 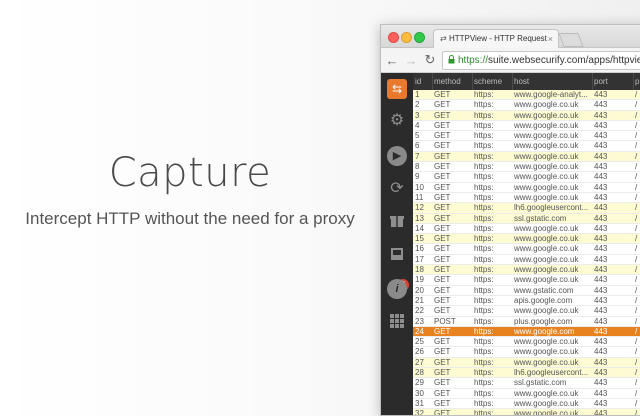 What do you see at coordinates (392, 60) in the screenshot?
I see `back-icon: ←` at bounding box center [392, 60].